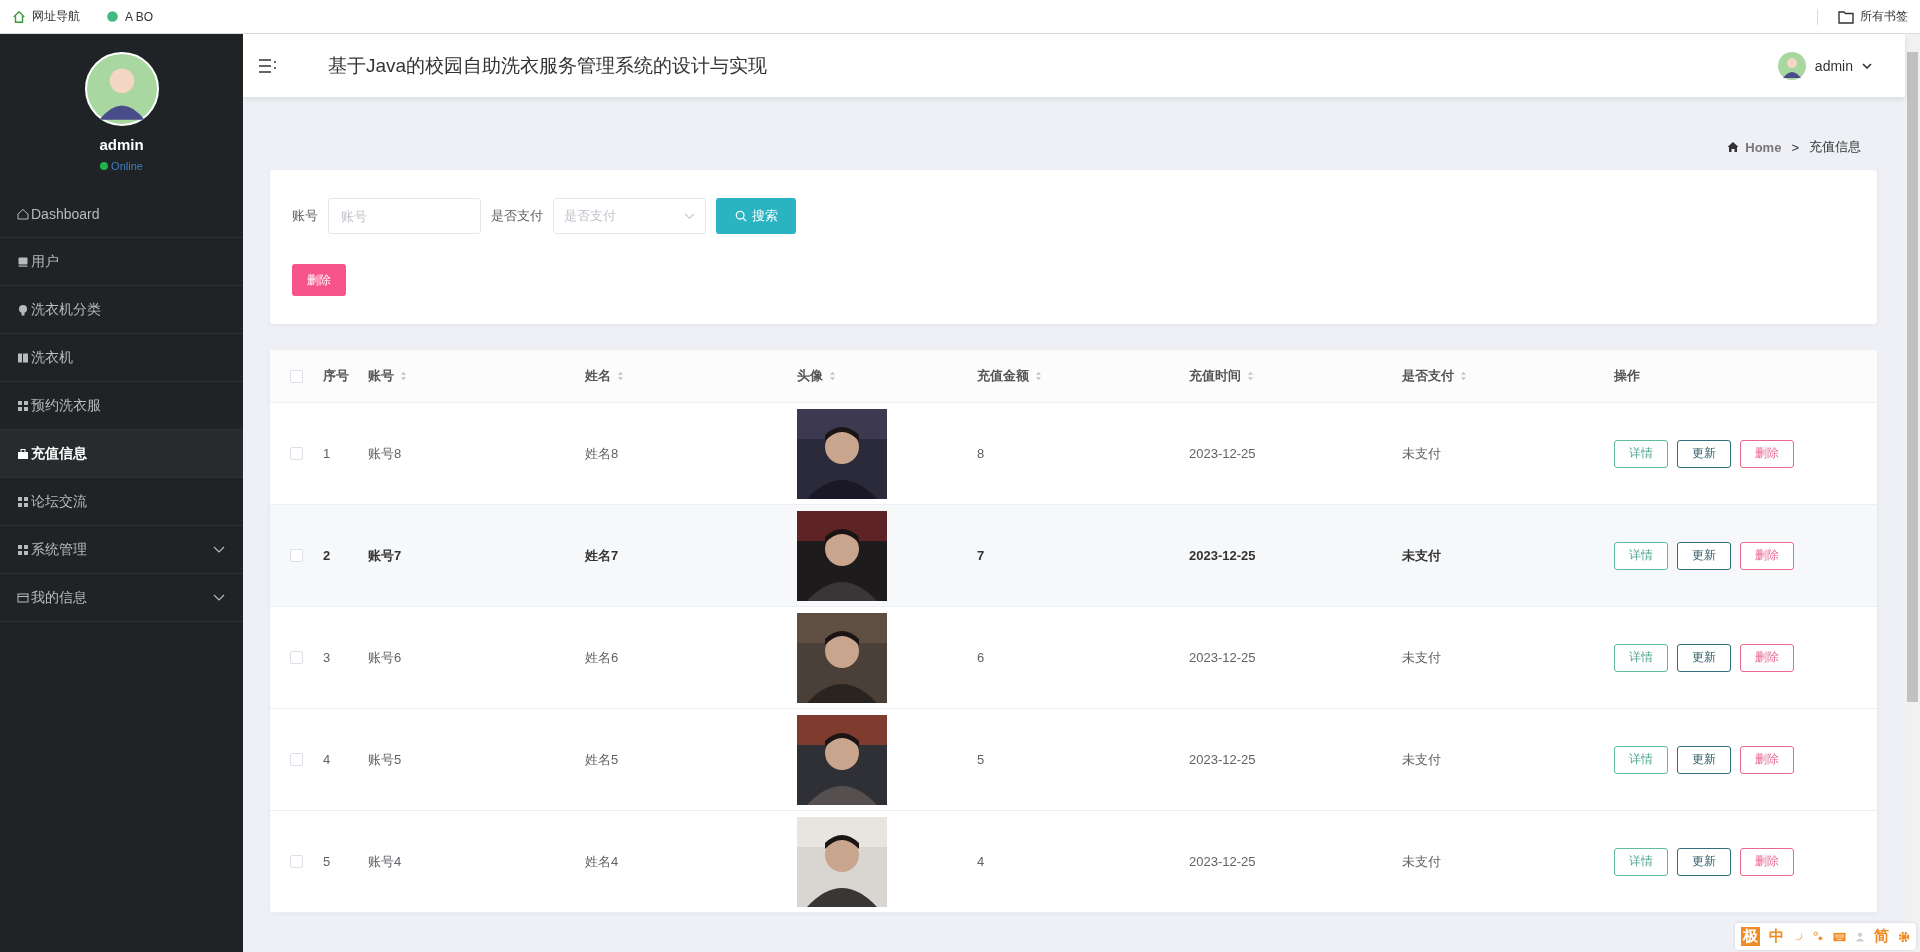  What do you see at coordinates (121, 454) in the screenshot?
I see `menu-item: 充值信息` at bounding box center [121, 454].